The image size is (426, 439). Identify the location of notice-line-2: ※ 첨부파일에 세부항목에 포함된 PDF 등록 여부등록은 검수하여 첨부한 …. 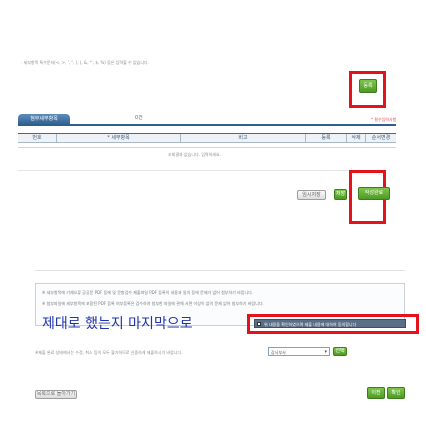
(153, 303).